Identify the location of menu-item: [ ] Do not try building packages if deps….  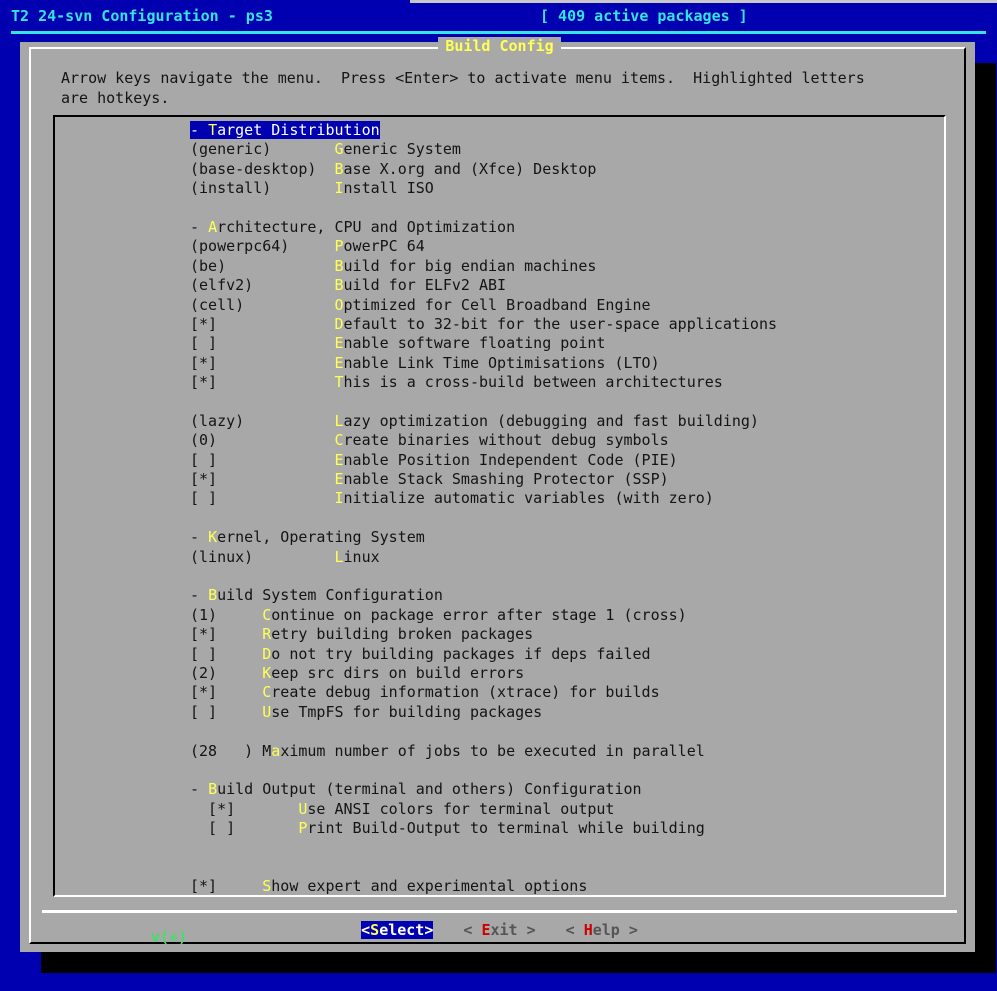
(499, 654).